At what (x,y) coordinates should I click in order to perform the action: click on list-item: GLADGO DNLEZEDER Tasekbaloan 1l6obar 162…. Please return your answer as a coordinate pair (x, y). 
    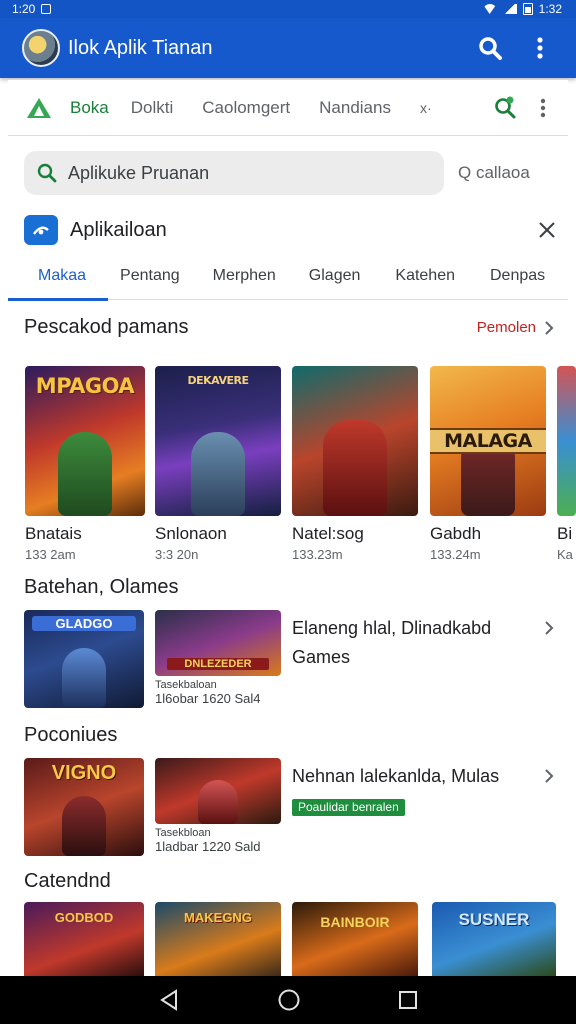
    Looking at the image, I should click on (289, 660).